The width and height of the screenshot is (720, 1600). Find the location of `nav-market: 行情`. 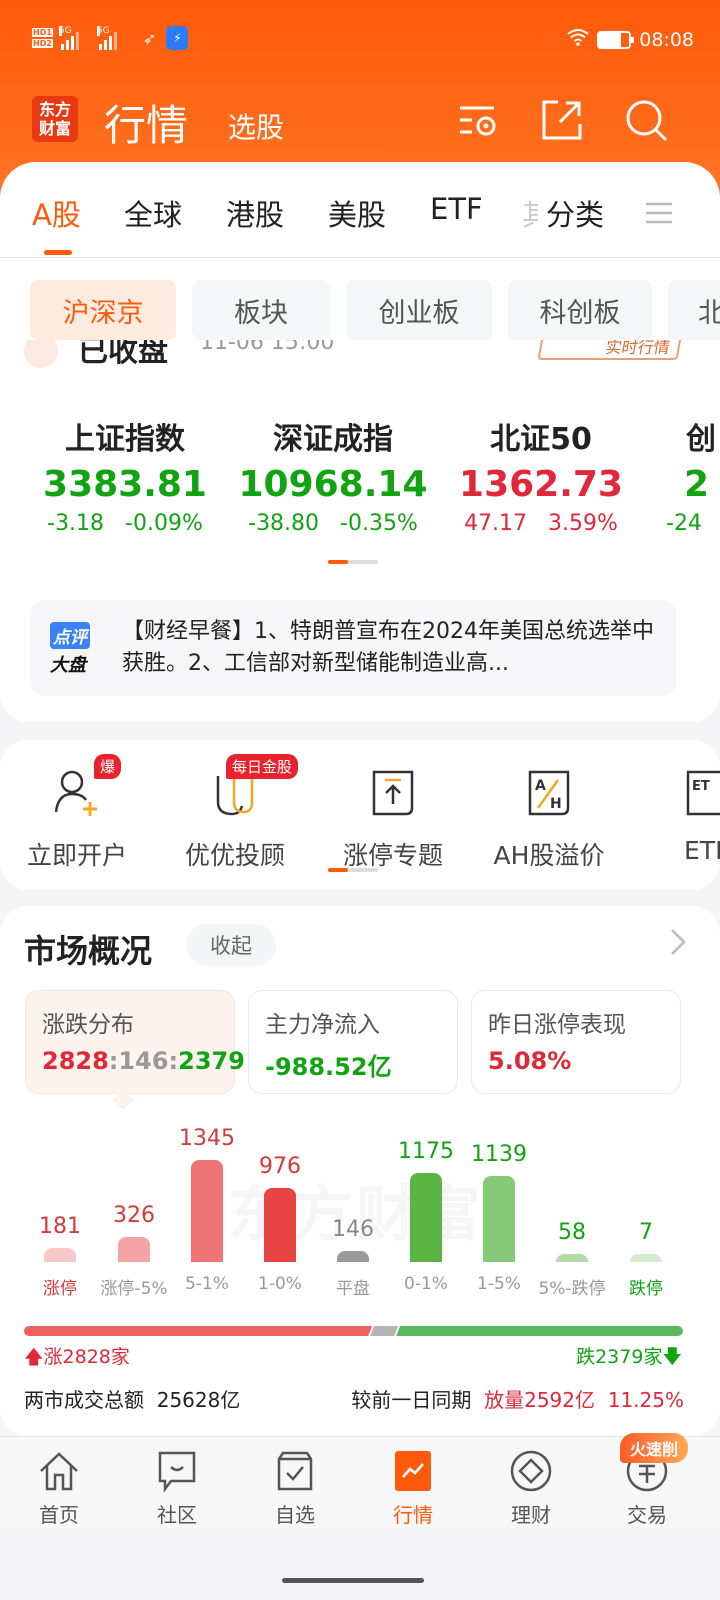

nav-market: 行情 is located at coordinates (413, 1488).